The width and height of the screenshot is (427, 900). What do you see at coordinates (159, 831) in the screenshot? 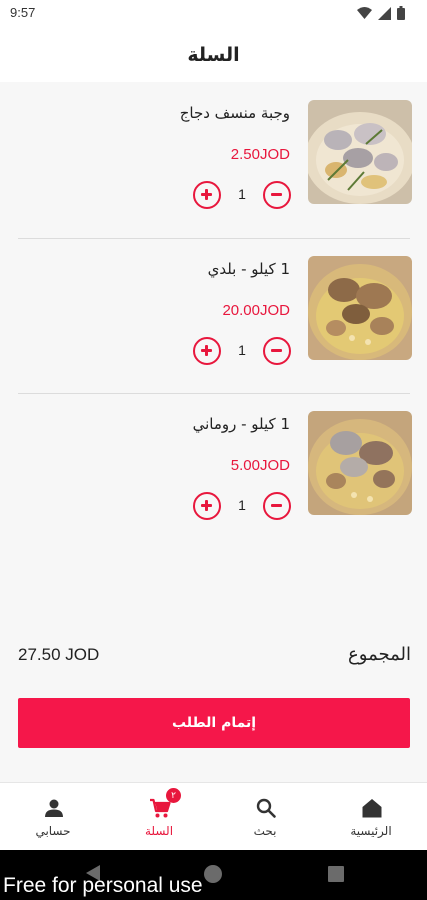
I see `nav-label: السلة` at bounding box center [159, 831].